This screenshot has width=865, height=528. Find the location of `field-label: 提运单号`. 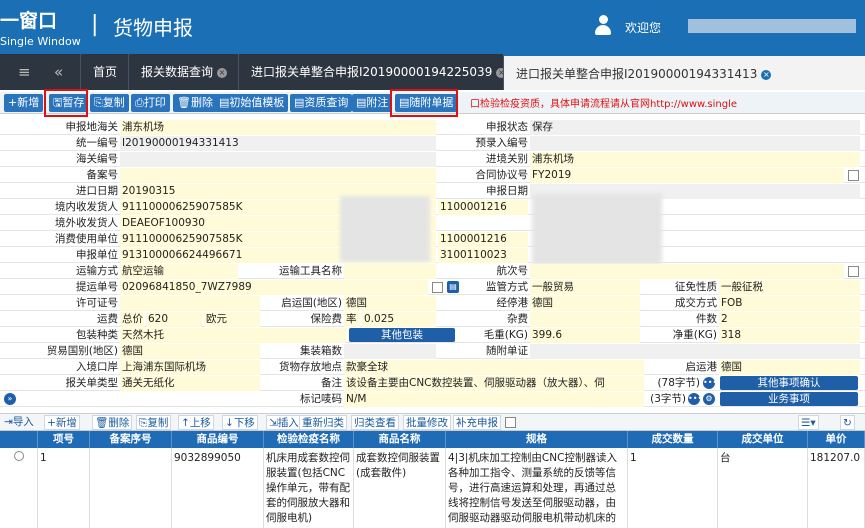

field-label: 提运单号 is located at coordinates (97, 287).